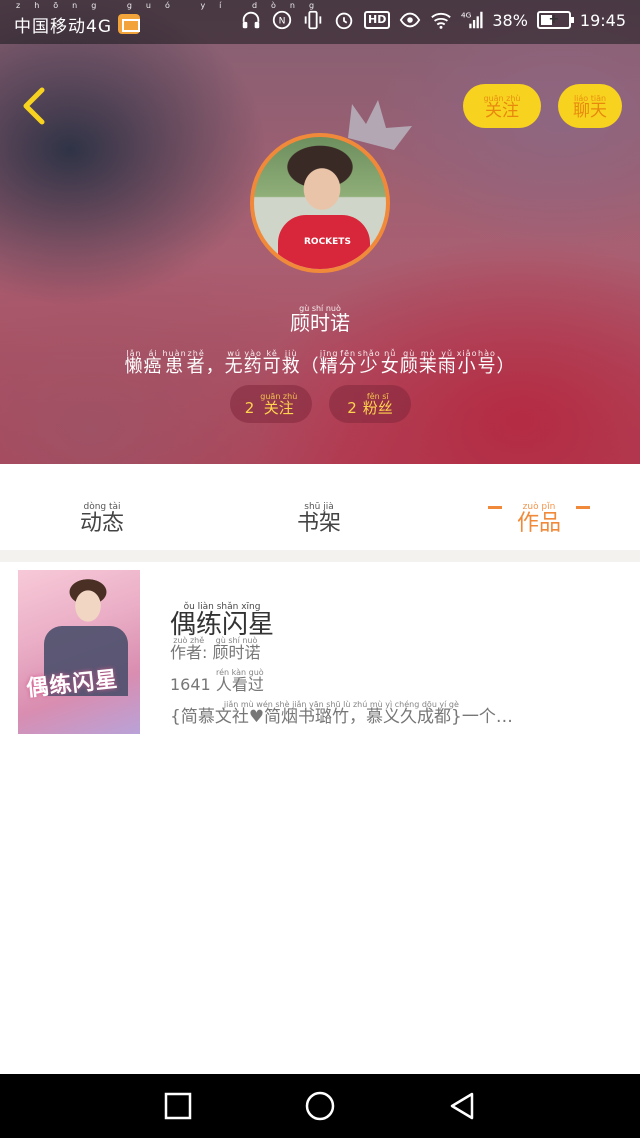 The image size is (640, 1138). I want to click on nfc-icon: N, so click(282, 20).